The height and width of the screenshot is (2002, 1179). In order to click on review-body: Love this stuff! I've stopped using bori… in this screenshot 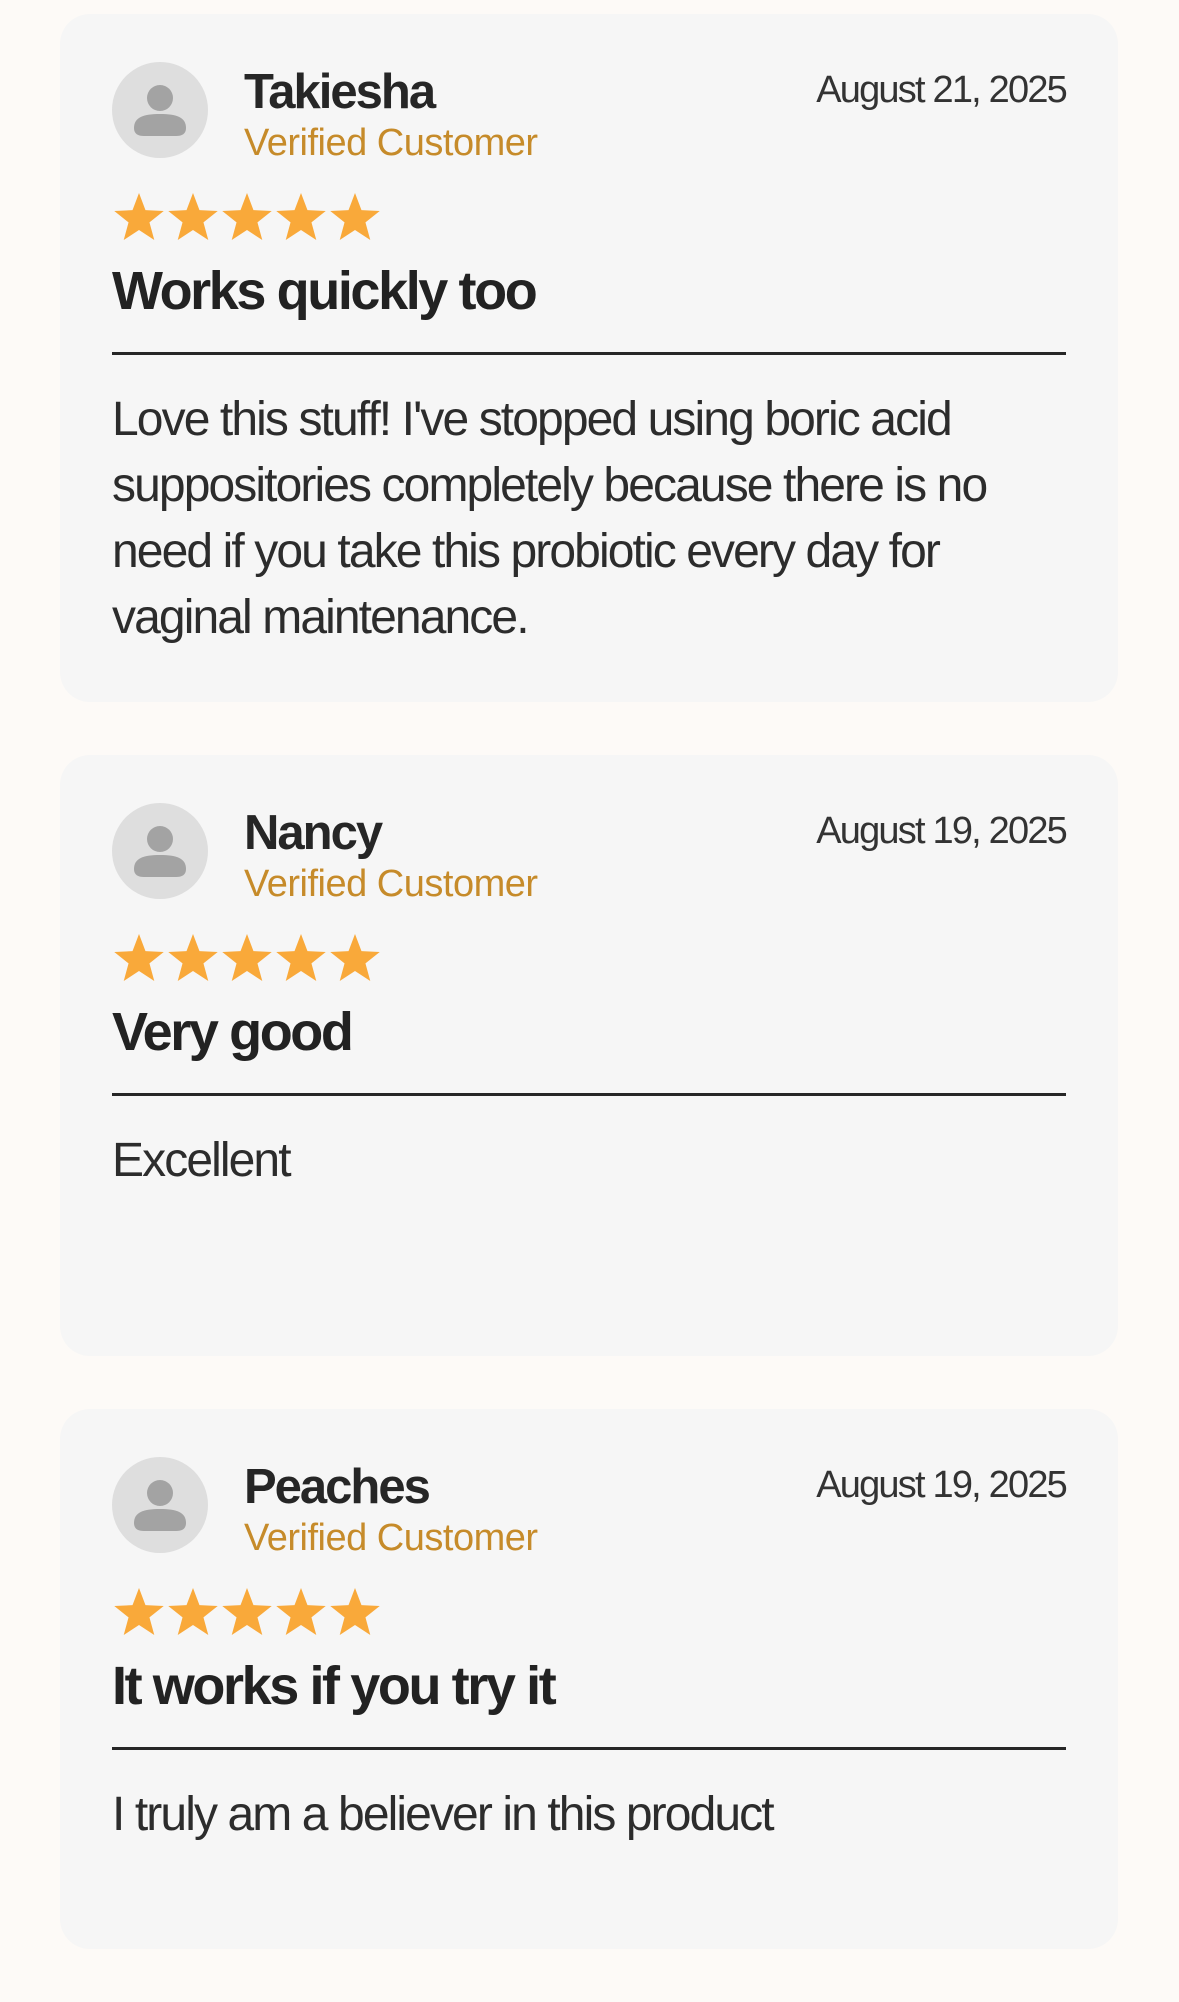, I will do `click(550, 518)`.